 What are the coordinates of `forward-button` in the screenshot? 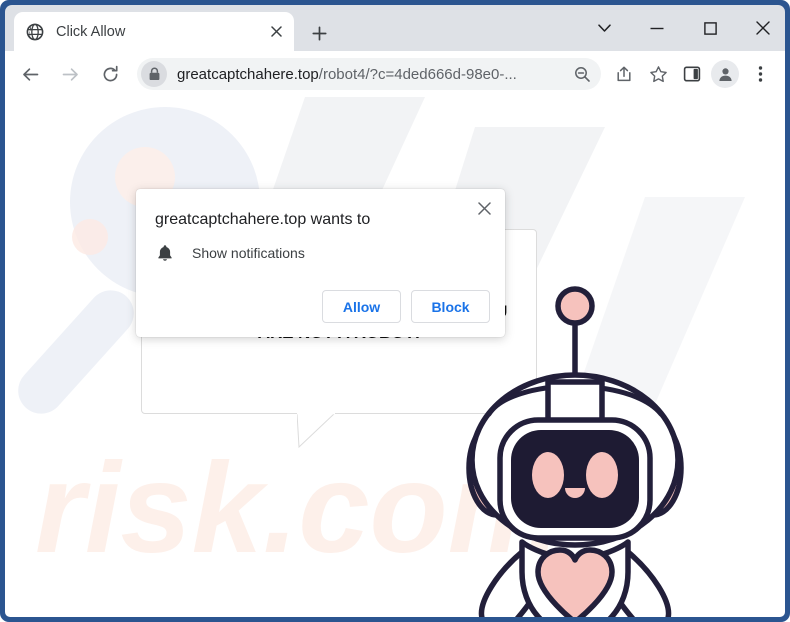 It's located at (70, 74).